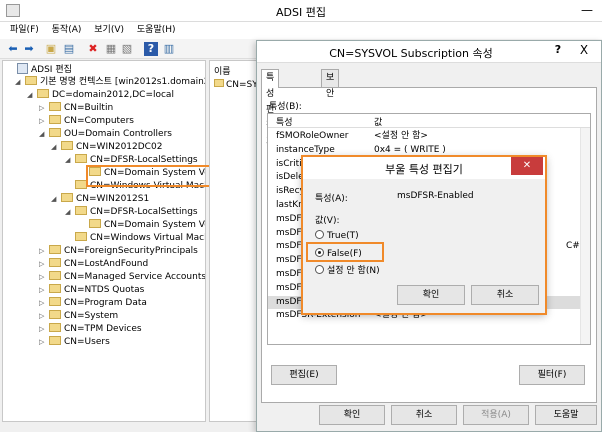  I want to click on help-button: ?, so click(558, 49).